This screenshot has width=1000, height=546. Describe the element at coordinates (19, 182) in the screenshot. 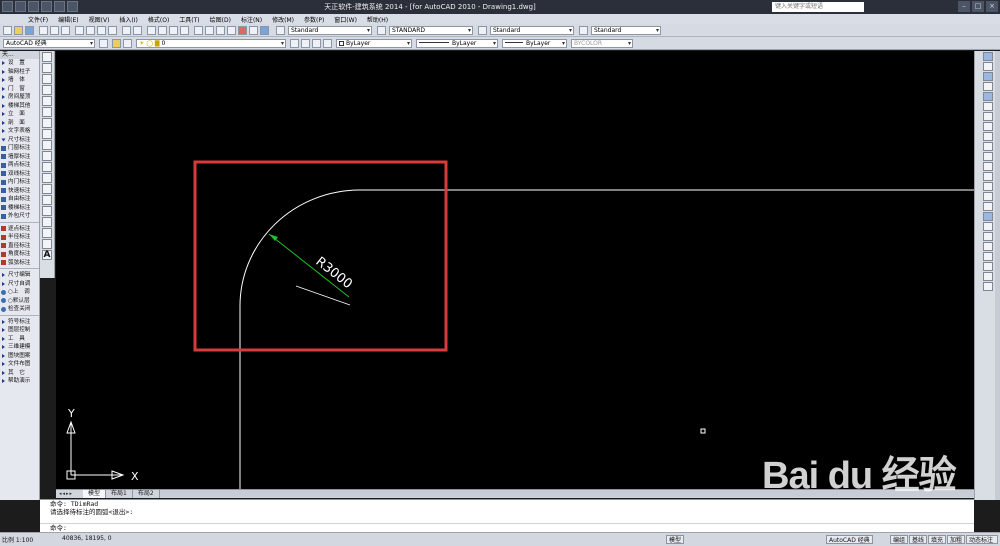

I see `palette-item: 内门标注` at that location.